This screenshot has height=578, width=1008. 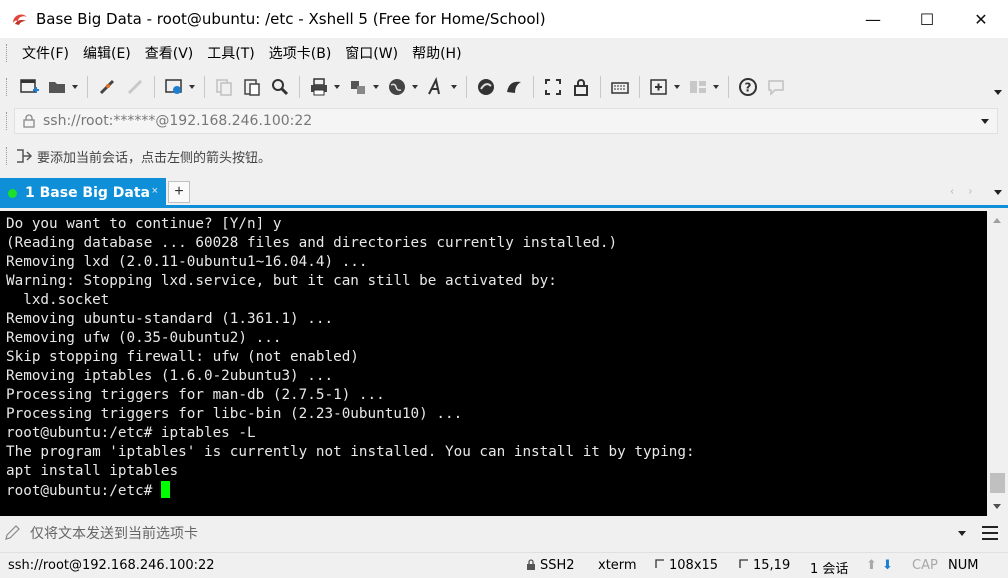 What do you see at coordinates (12, 193) in the screenshot?
I see `connected-status-icon` at bounding box center [12, 193].